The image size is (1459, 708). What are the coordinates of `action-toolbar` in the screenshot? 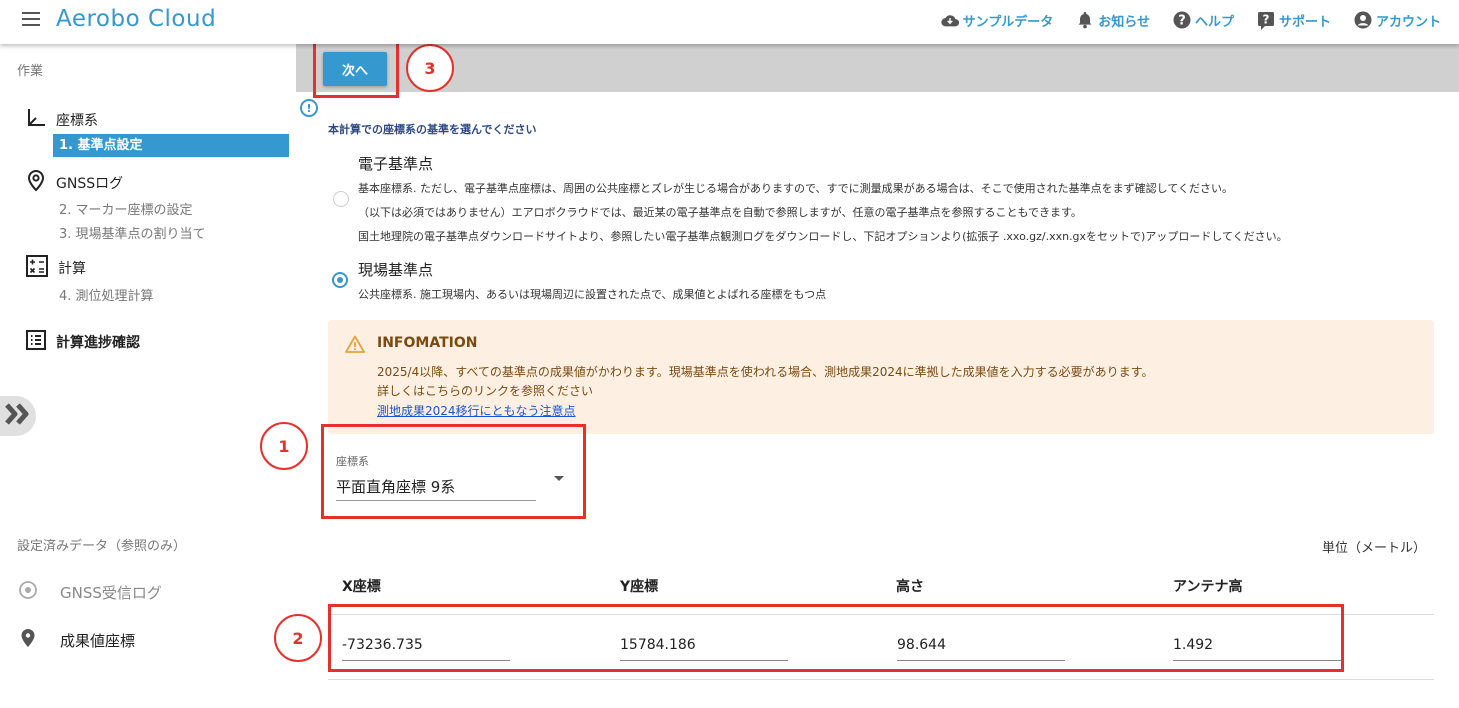 It's located at (877, 68).